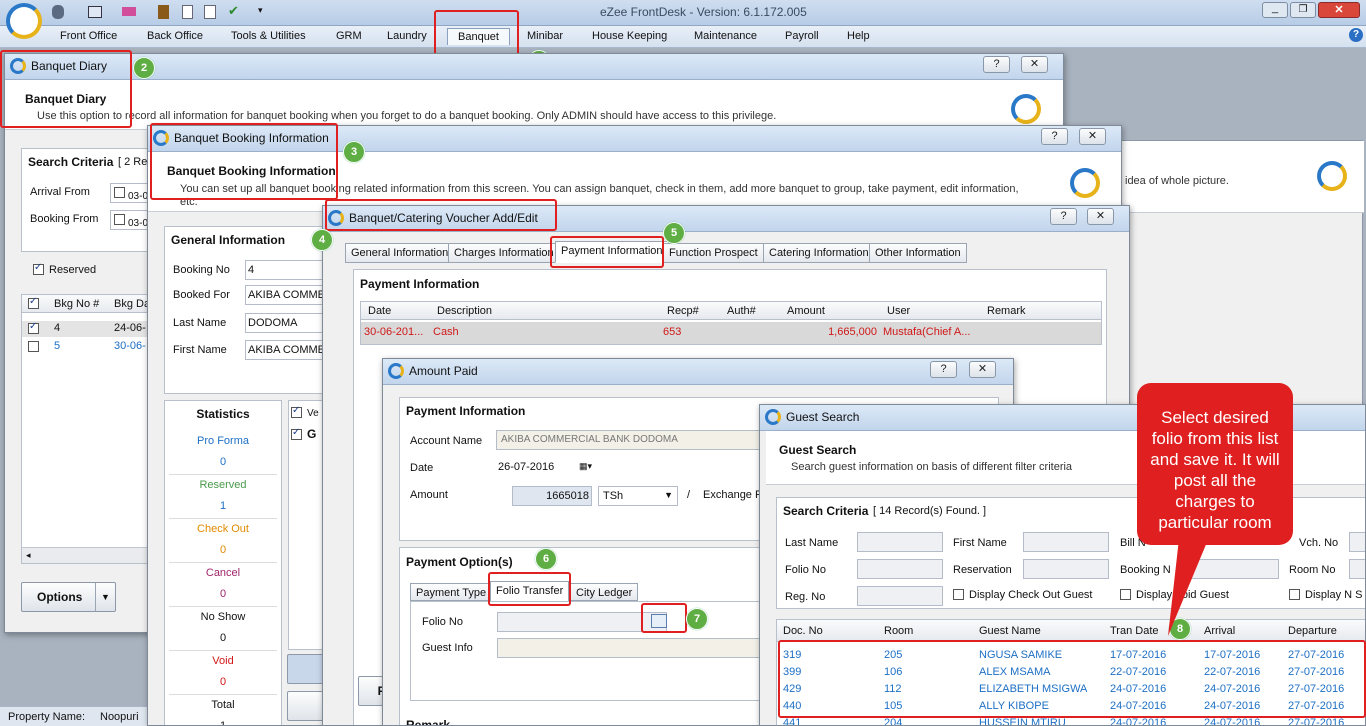 This screenshot has height=726, width=1366. I want to click on minimize-button: _, so click(1275, 10).